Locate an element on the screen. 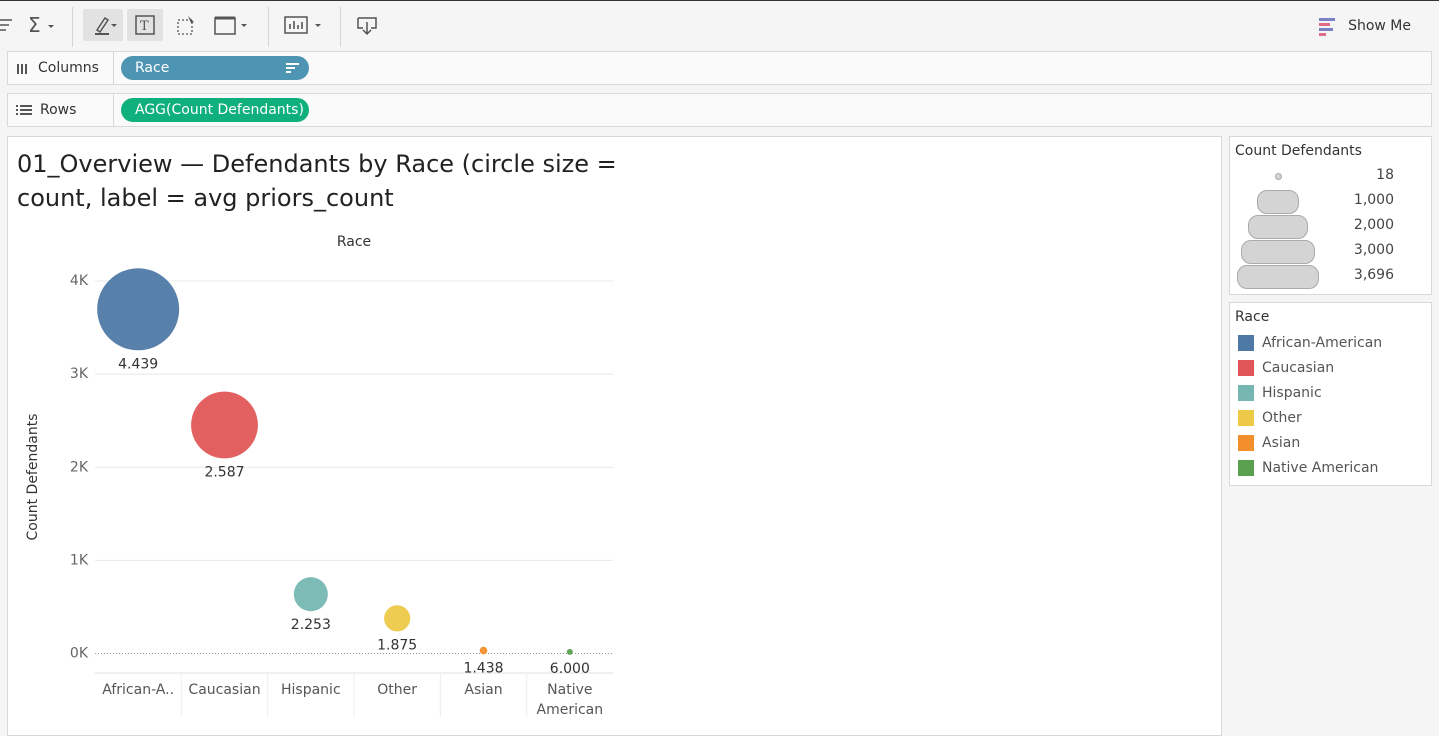  rows-shelf-header: Rows is located at coordinates (61, 110).